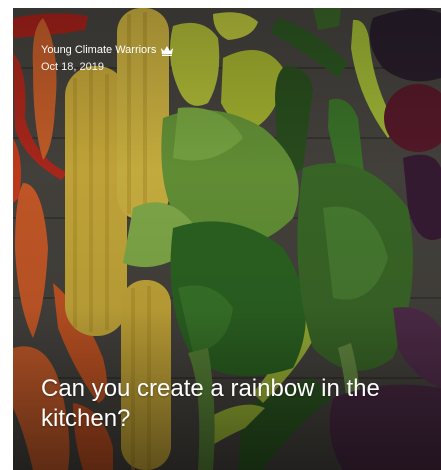 This screenshot has width=441, height=470. Describe the element at coordinates (98, 50) in the screenshot. I see `author-name: Young Climate Warriors` at that location.